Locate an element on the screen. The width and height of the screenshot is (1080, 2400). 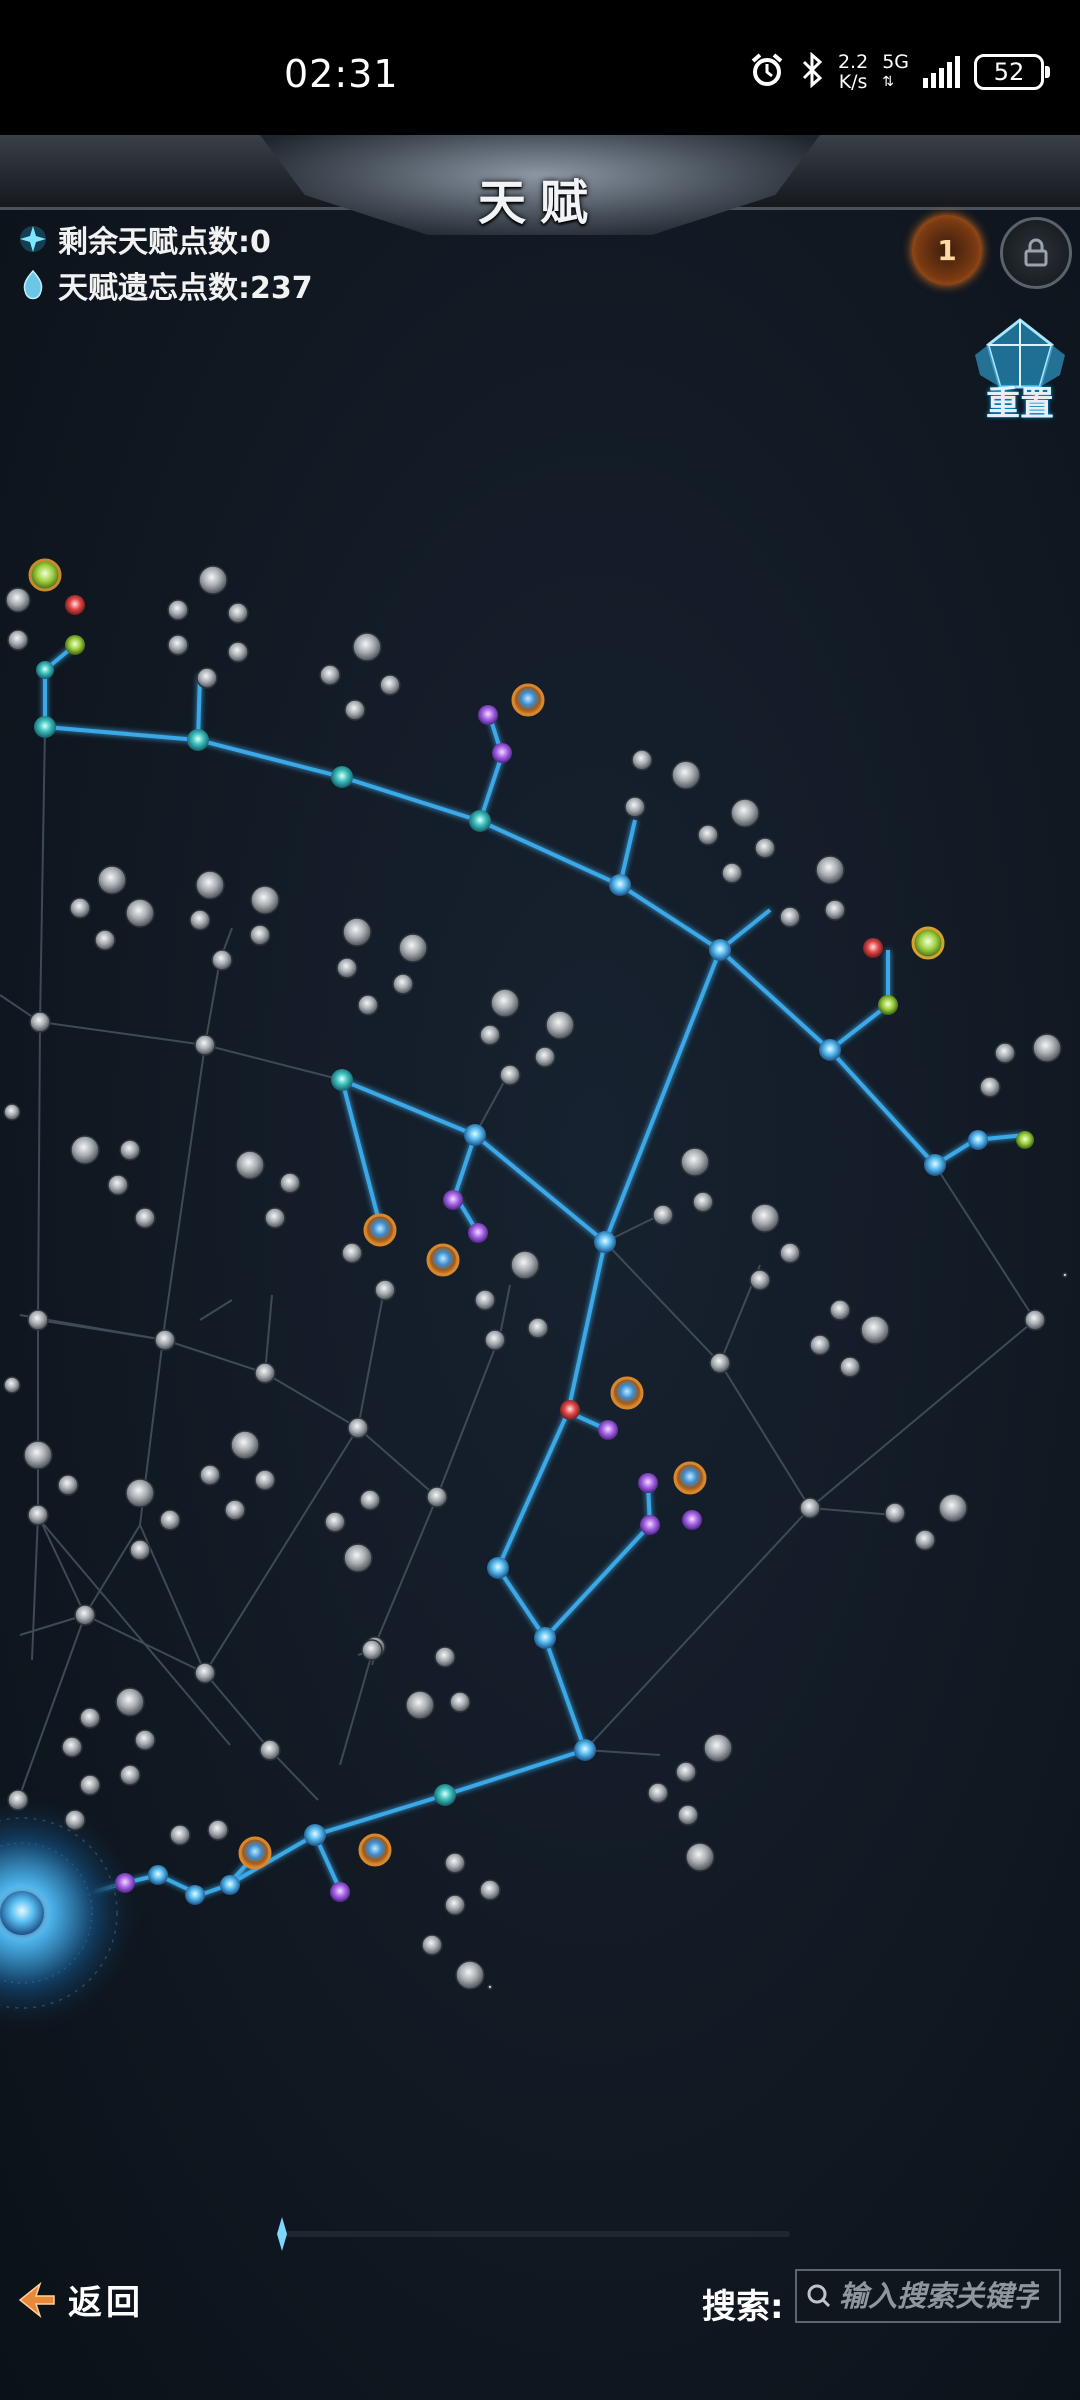
reset-label: 重置 is located at coordinates (1020, 404).